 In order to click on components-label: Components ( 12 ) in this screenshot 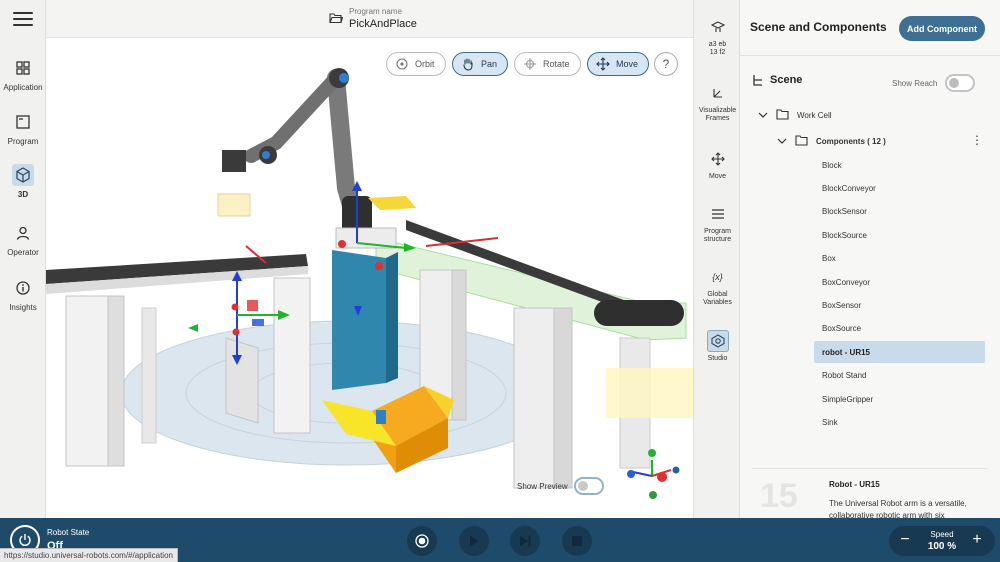, I will do `click(851, 141)`.